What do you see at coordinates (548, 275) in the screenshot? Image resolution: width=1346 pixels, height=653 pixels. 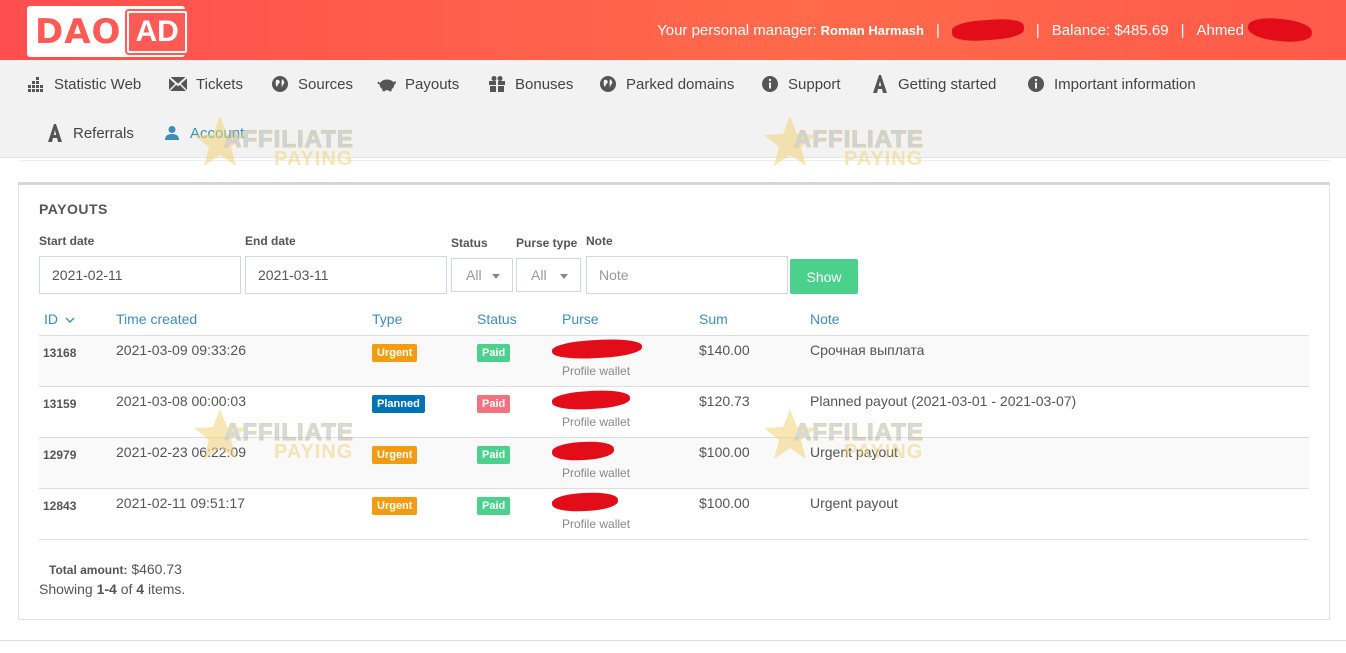 I see `purse-type-select: All` at bounding box center [548, 275].